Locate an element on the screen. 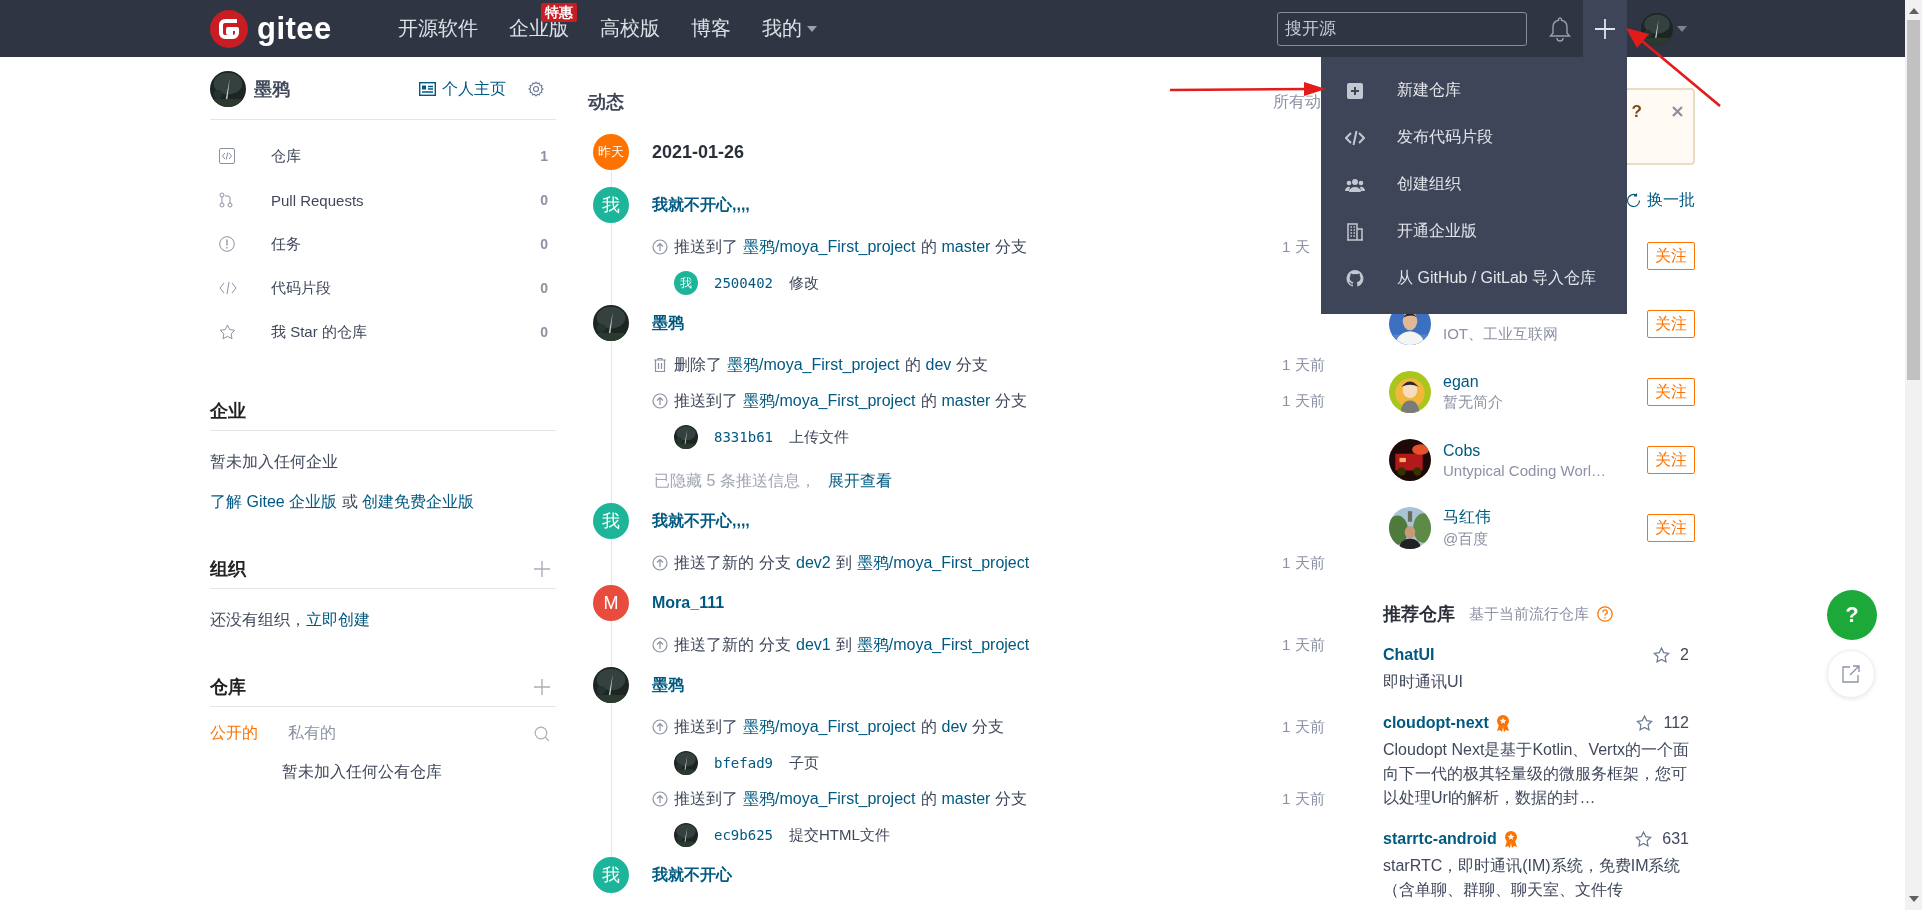  nav-link: 开源软件 is located at coordinates (438, 28).